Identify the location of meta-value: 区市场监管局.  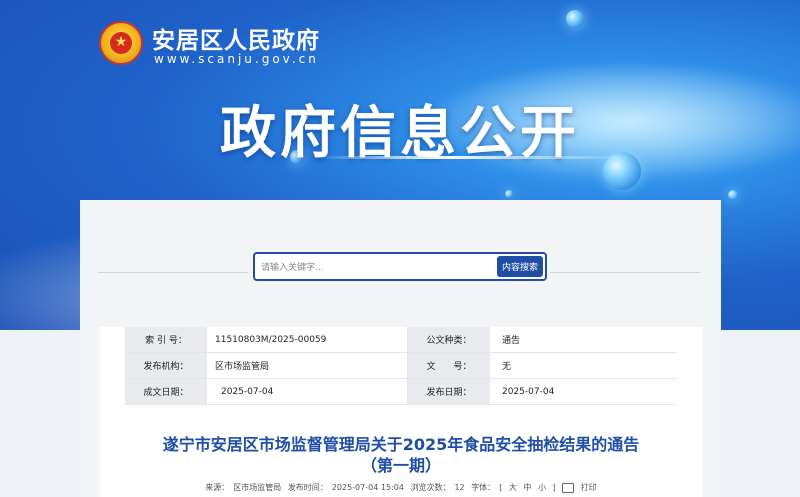
(307, 365).